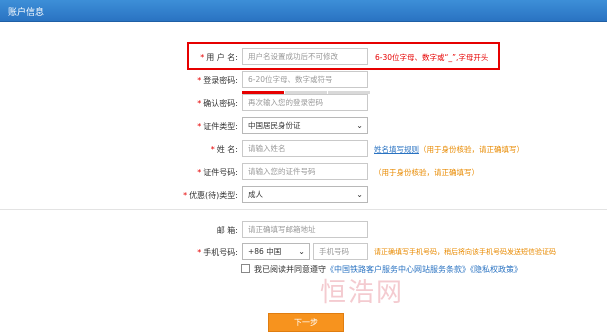 The image size is (607, 336). What do you see at coordinates (340, 251) in the screenshot?
I see `phone-input: 手机号码` at bounding box center [340, 251].